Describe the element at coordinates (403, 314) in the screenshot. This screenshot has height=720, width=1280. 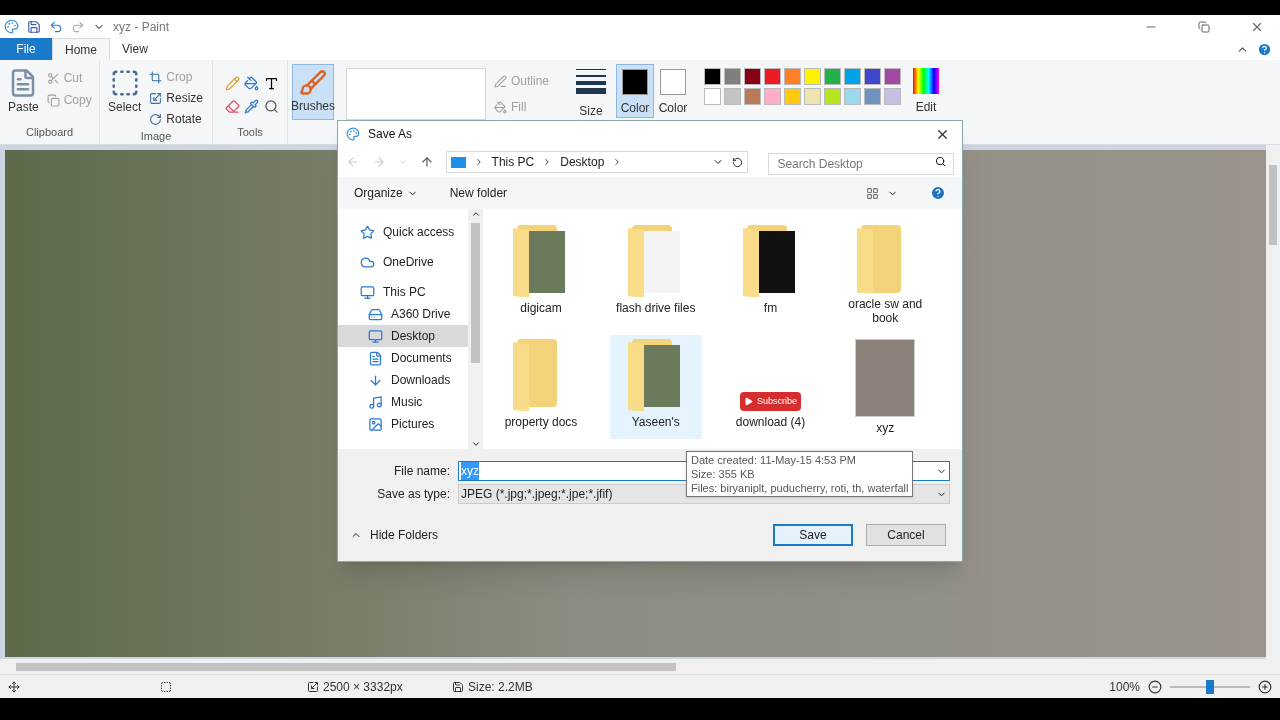
I see `nav-item: A360 Drive` at that location.